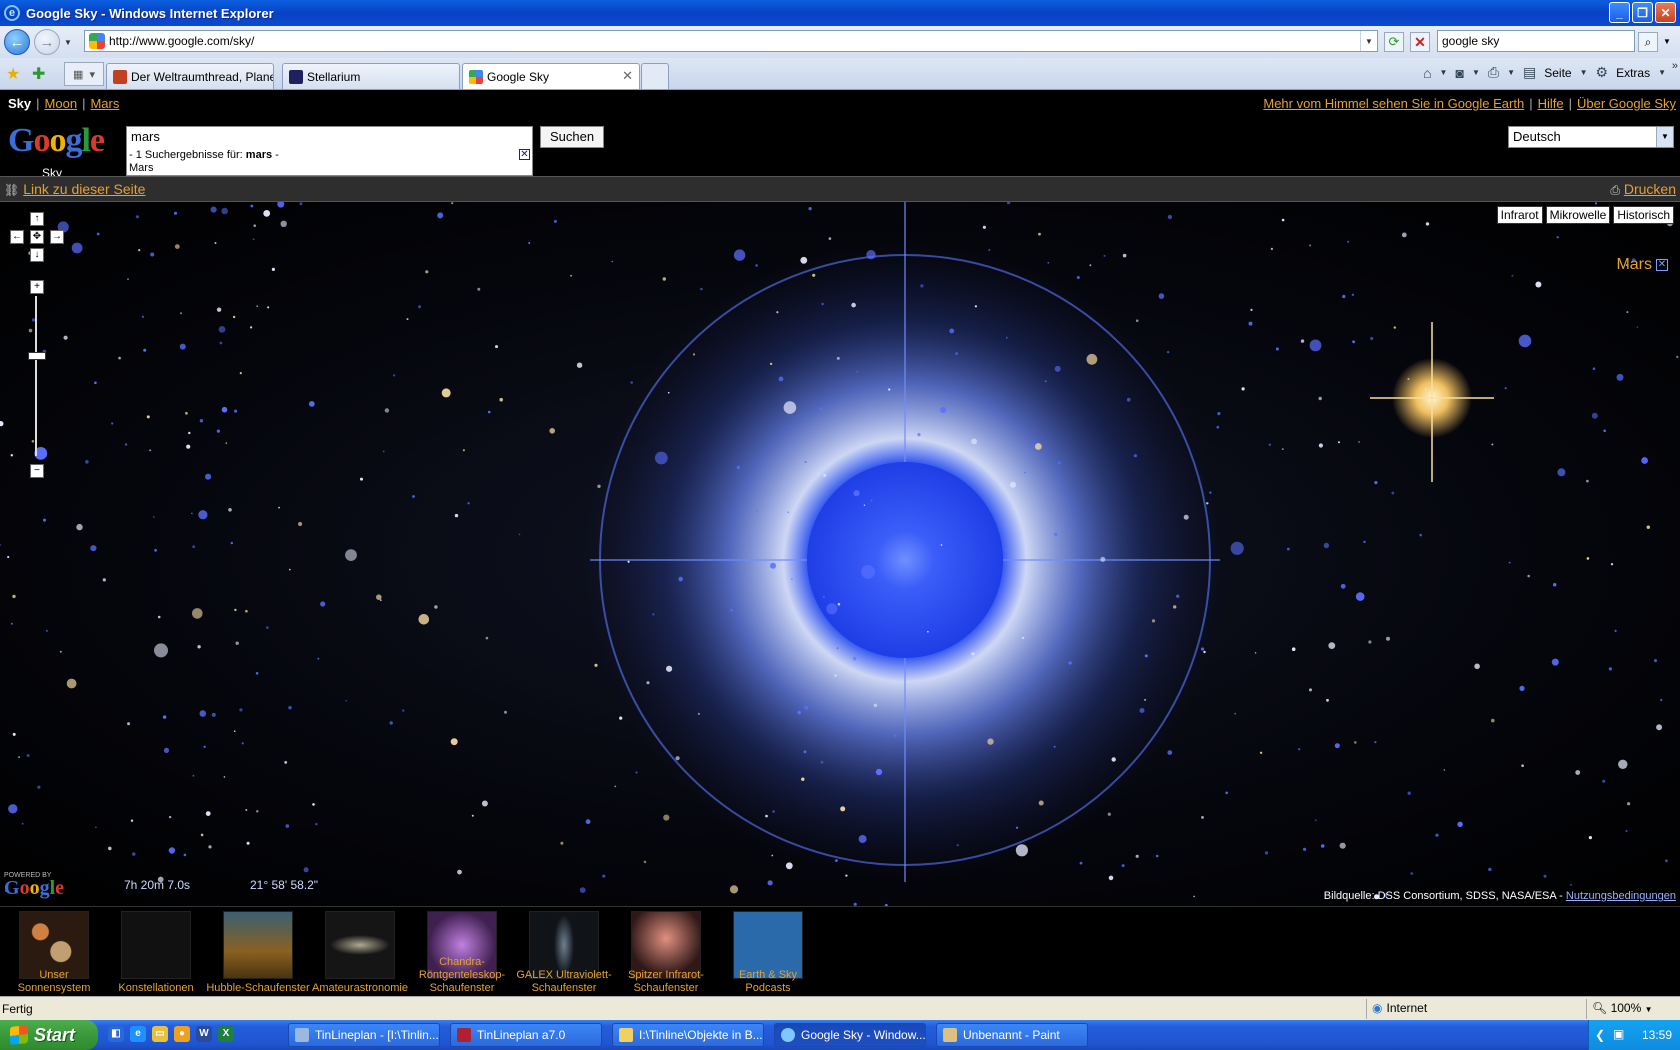 The width and height of the screenshot is (1680, 1050). What do you see at coordinates (38, 74) in the screenshot?
I see `add-favorite-icon: ✚` at bounding box center [38, 74].